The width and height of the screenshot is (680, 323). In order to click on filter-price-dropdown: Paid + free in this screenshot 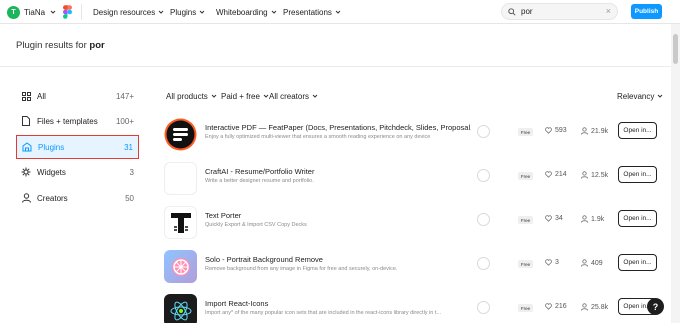, I will do `click(245, 96)`.